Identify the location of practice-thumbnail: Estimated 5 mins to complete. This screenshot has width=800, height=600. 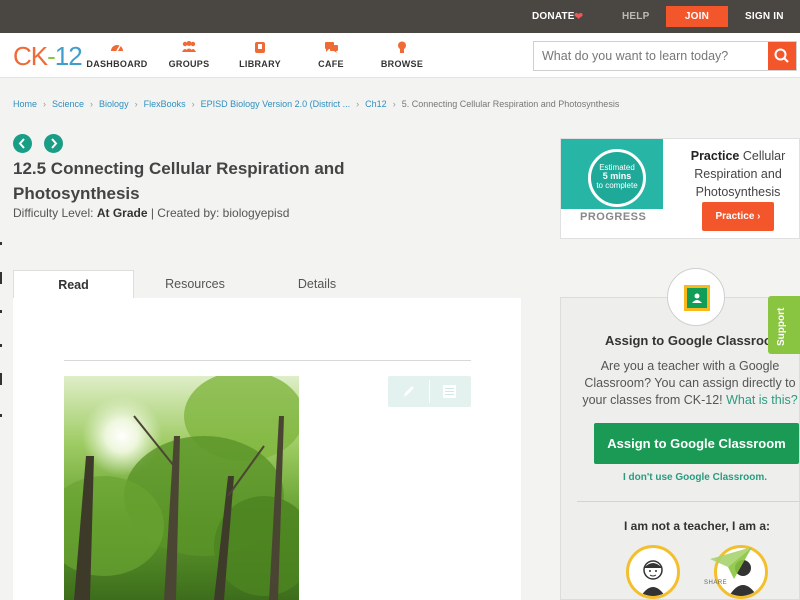
(612, 174).